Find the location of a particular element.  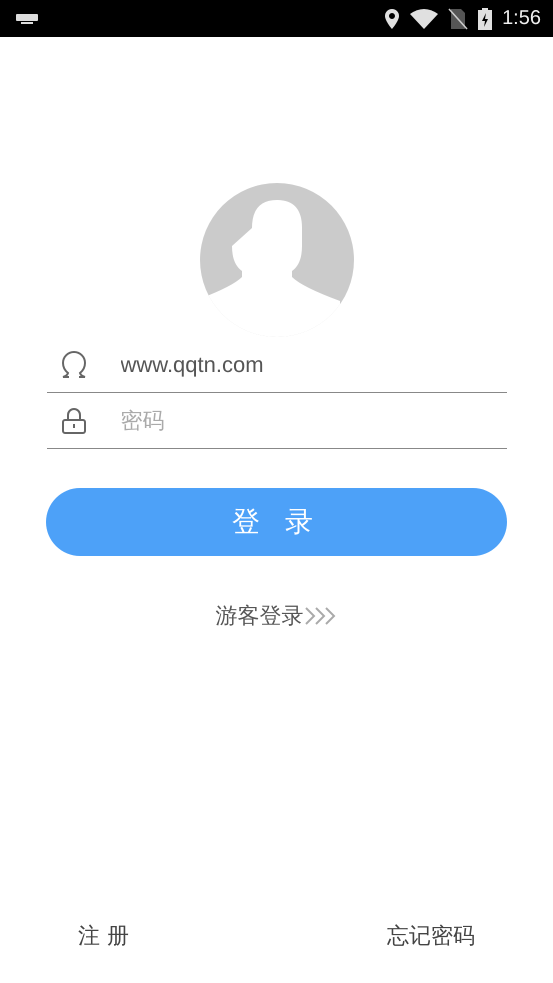

lock-icon is located at coordinates (73, 420).